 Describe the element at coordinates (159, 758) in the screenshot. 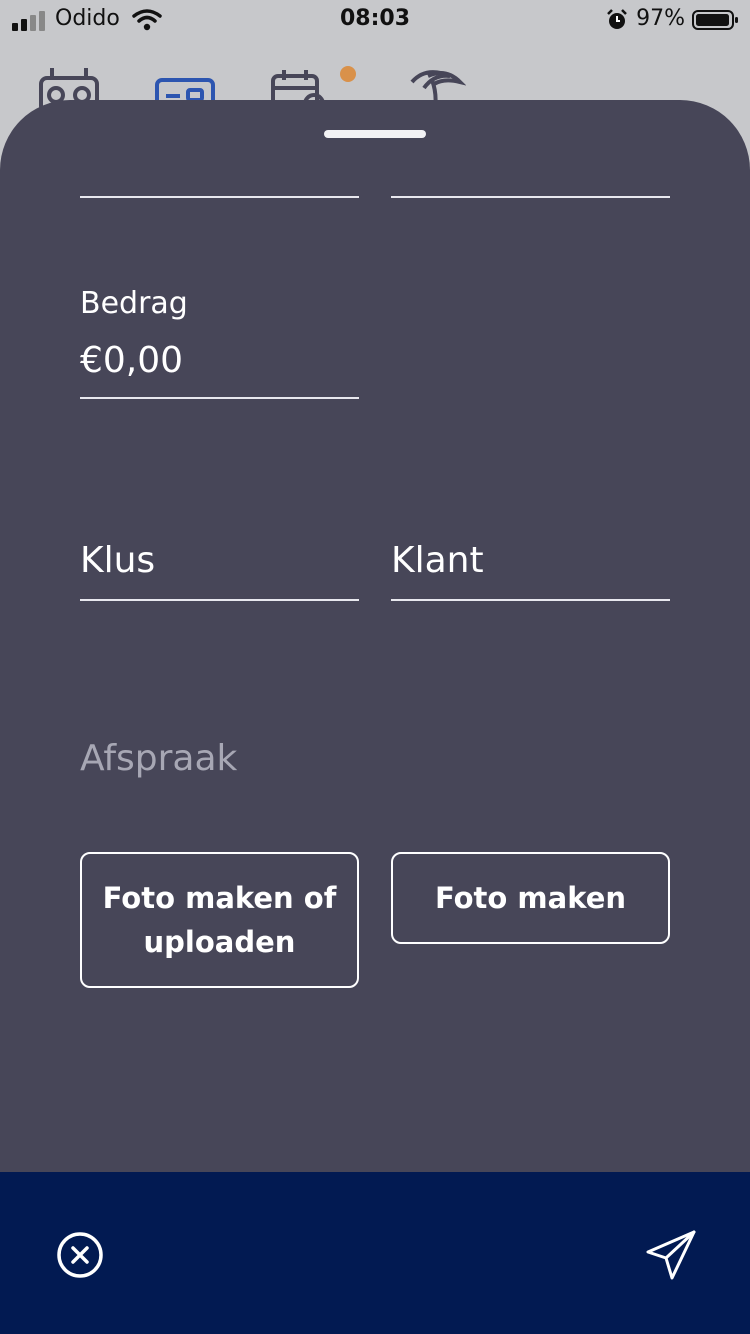

I see `appointment-placeholder: Afspraak` at that location.